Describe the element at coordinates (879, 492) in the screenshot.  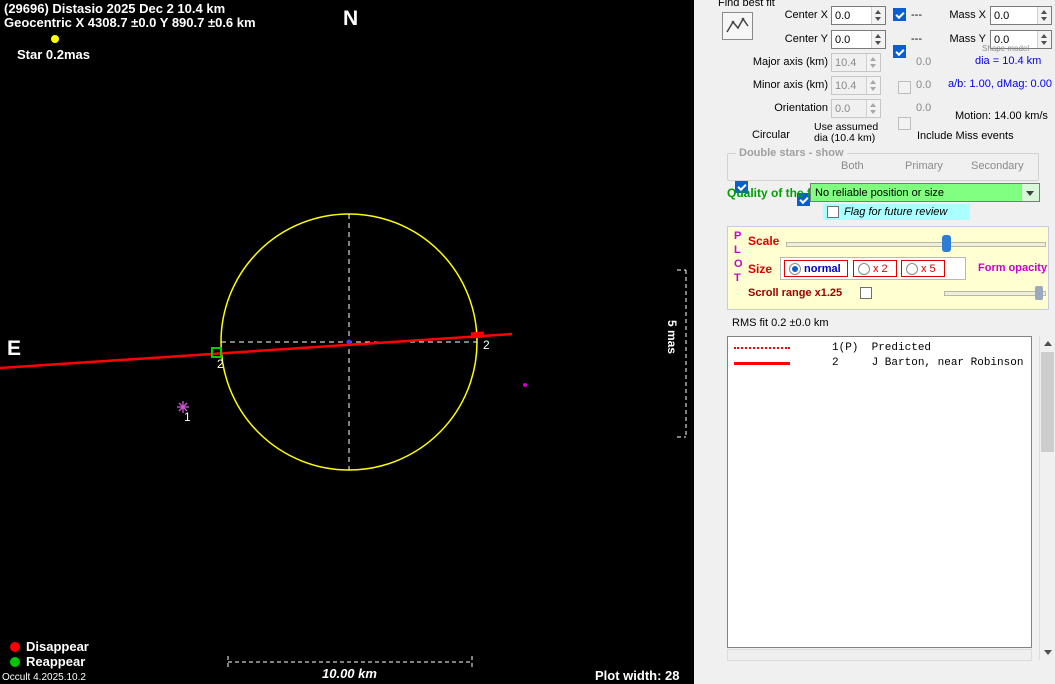
I see `fit-listbox: 1(P) Predicted 2 J Barton, near Robinson` at that location.